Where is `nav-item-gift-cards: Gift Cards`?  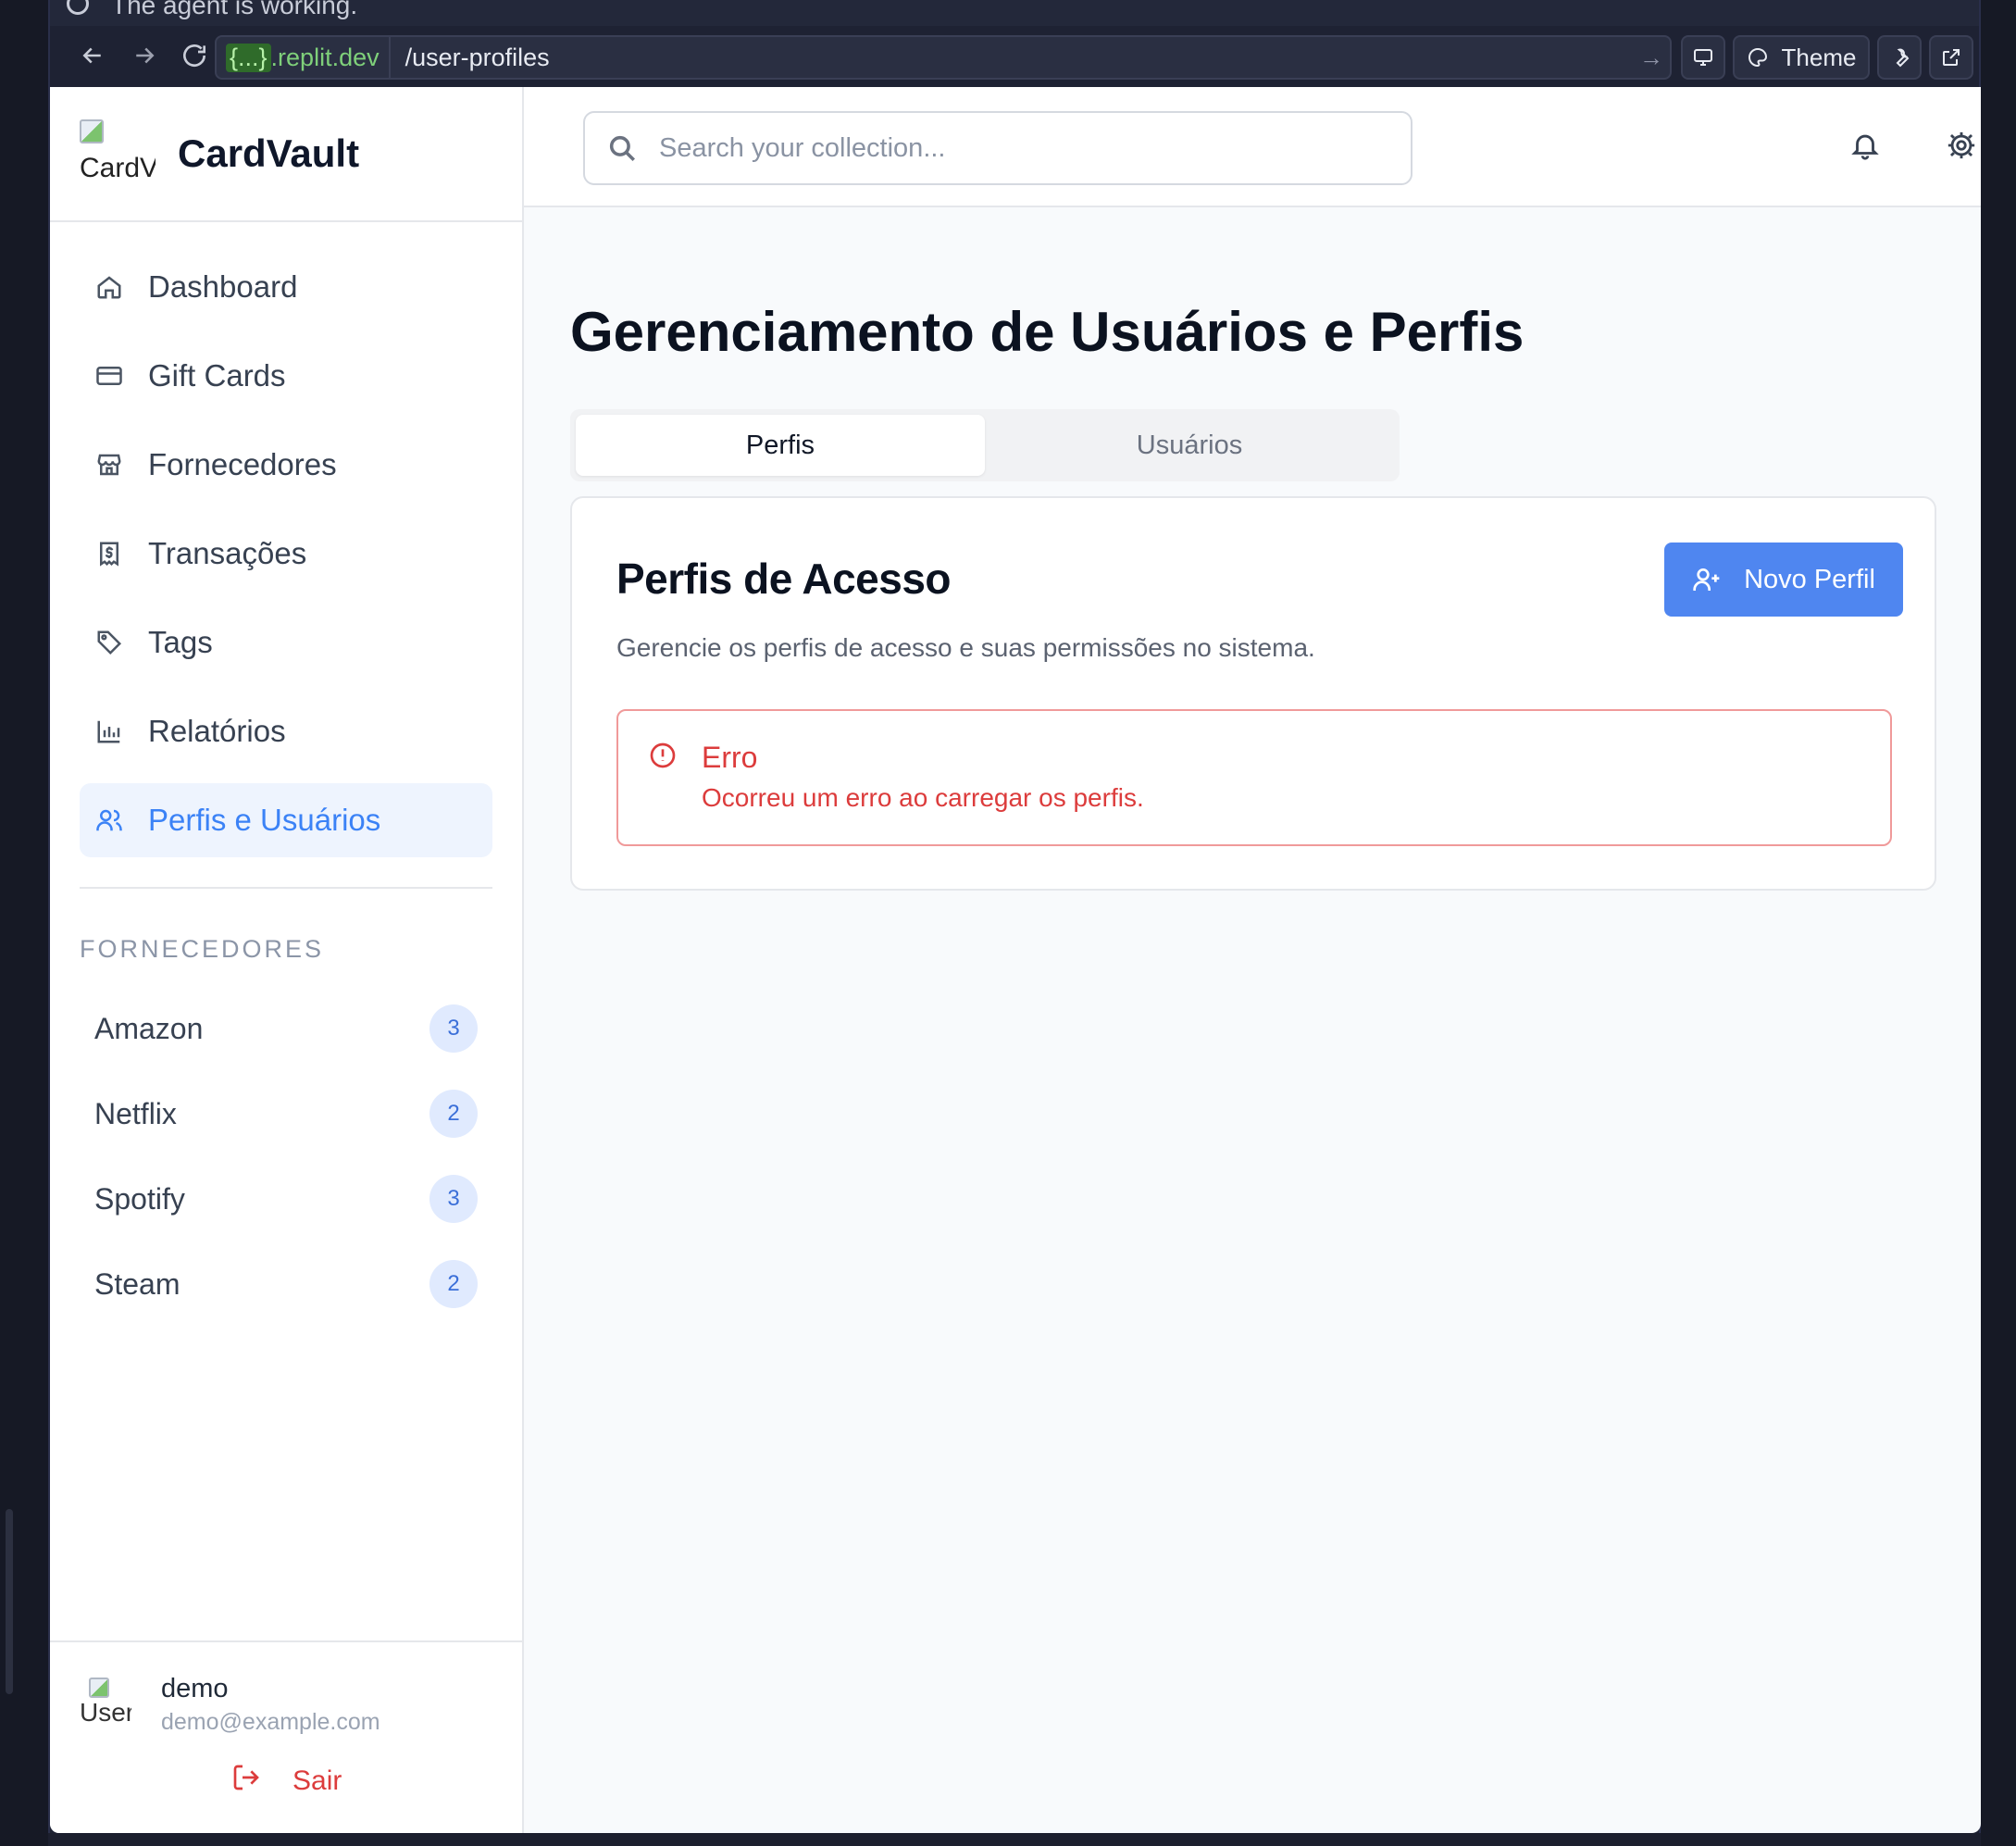 nav-item-gift-cards: Gift Cards is located at coordinates (286, 376).